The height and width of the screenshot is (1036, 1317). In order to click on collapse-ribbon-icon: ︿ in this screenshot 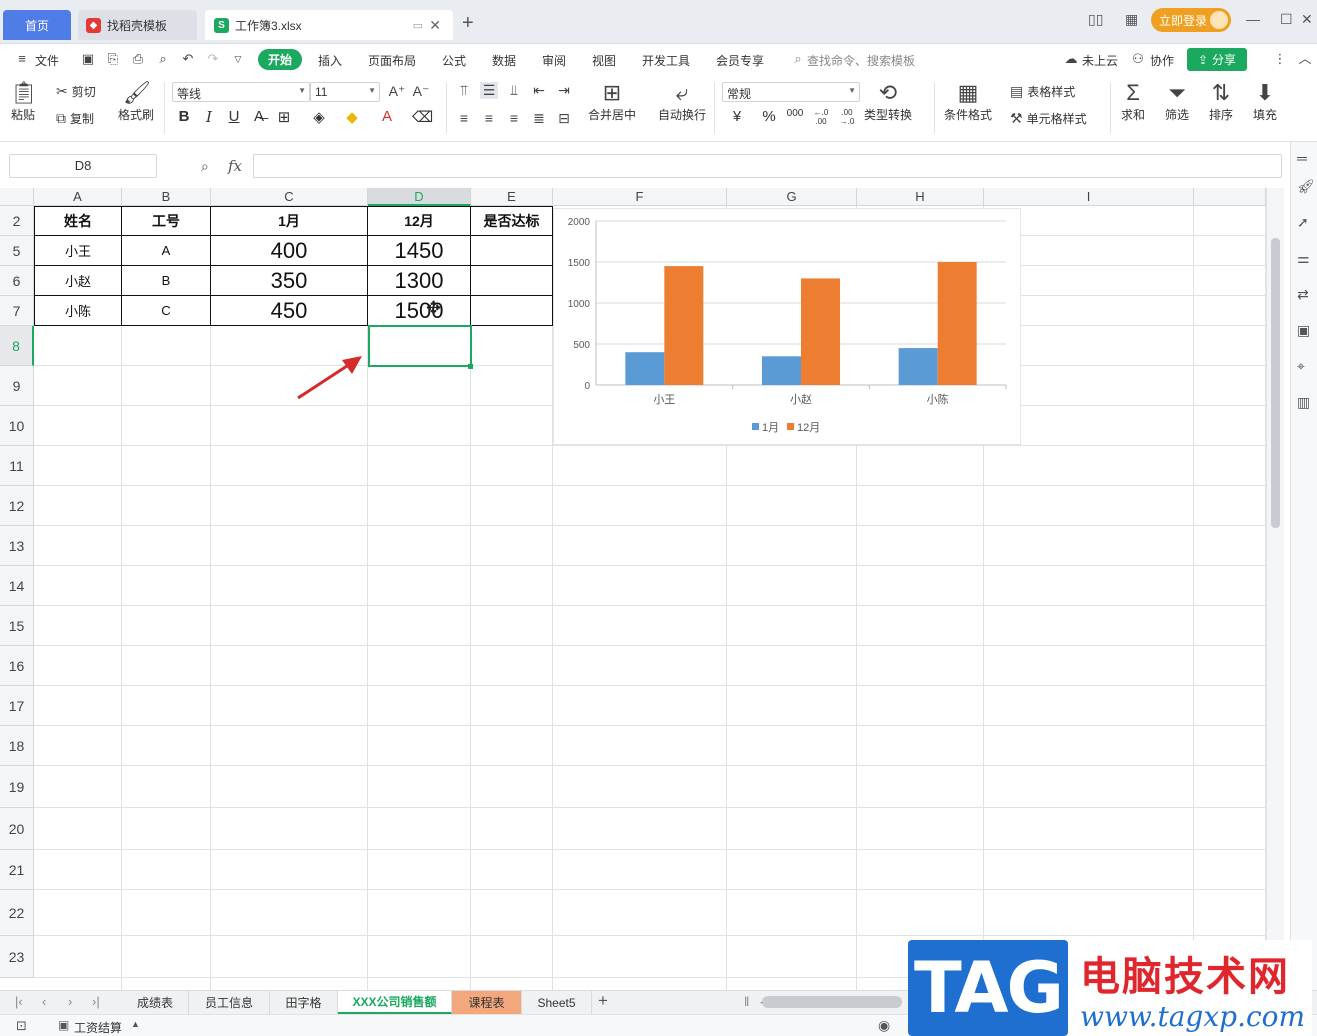, I will do `click(1305, 59)`.